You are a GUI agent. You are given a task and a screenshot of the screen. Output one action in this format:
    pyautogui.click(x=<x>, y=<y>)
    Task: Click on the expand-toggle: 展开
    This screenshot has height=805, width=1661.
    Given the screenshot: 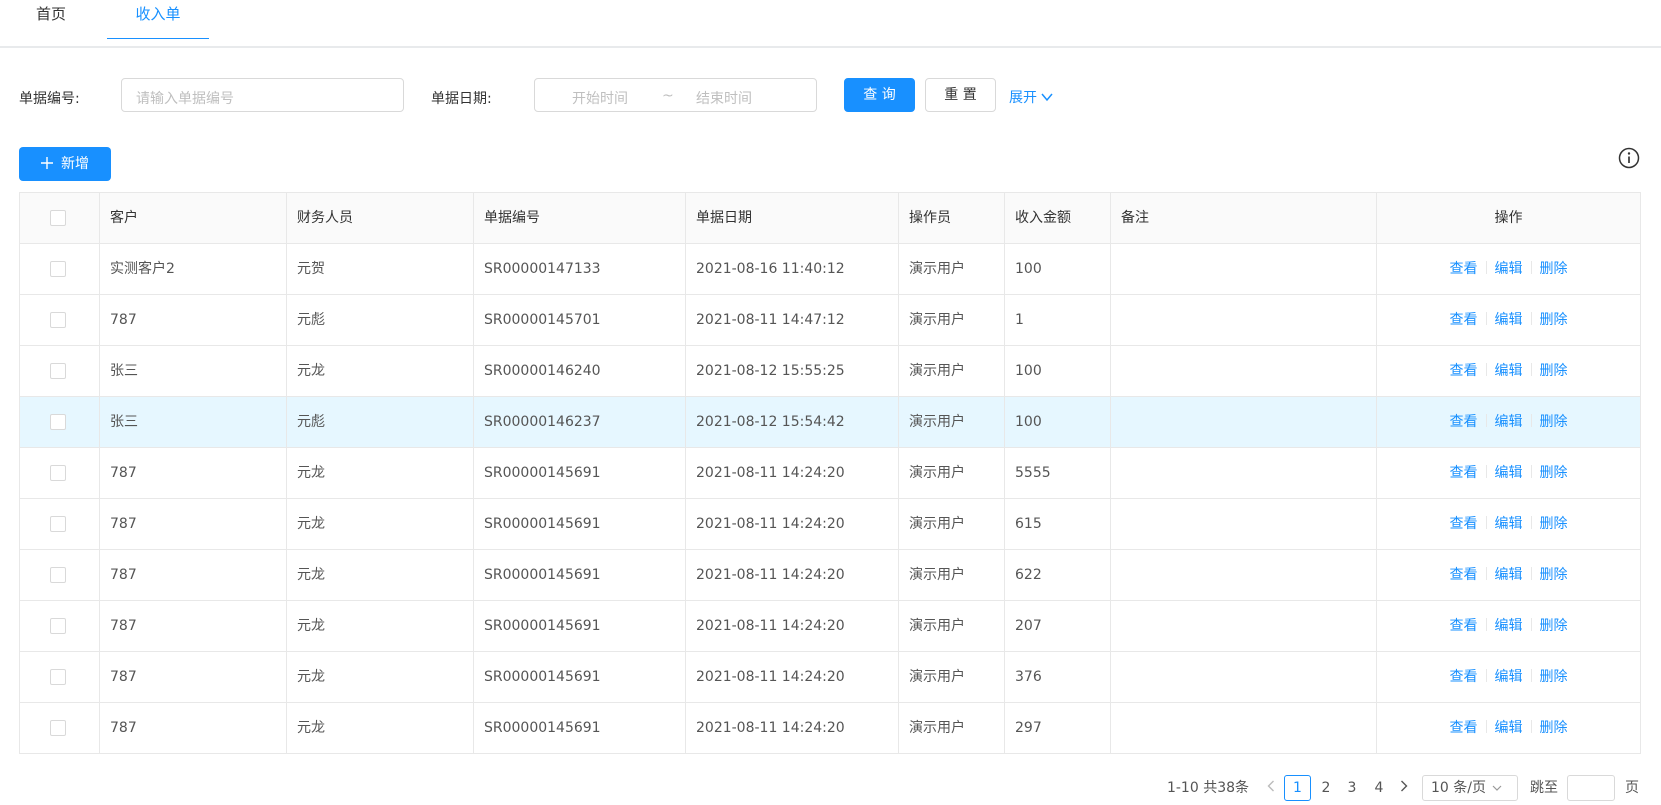 What is the action you would take?
    pyautogui.click(x=1031, y=97)
    